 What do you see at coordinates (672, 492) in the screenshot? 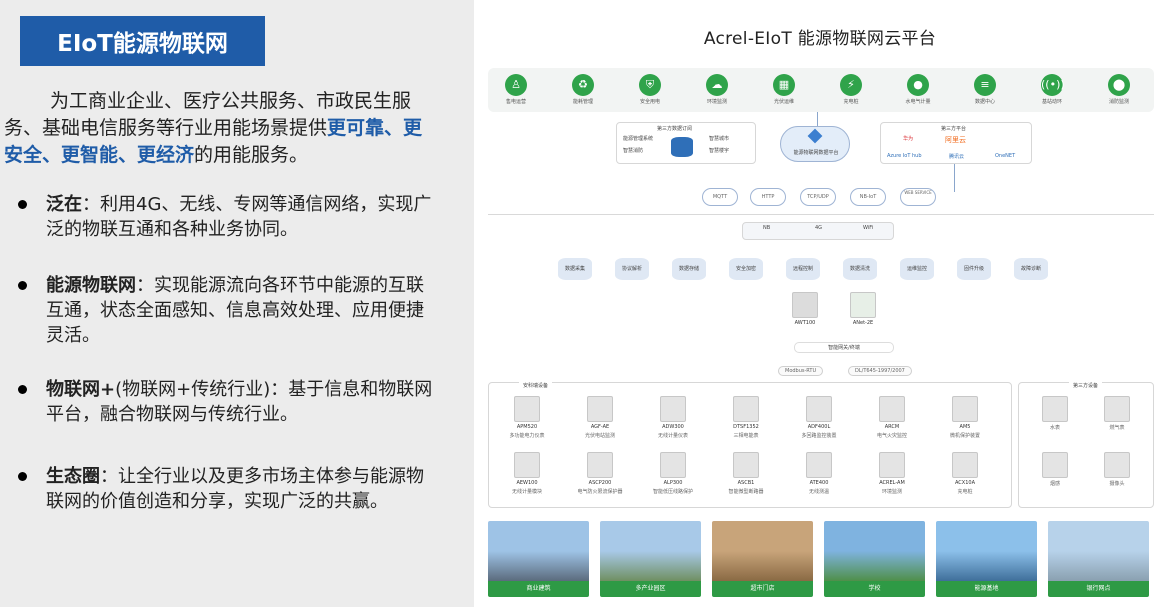
I see `device-desc: 智能低压线路保护` at bounding box center [672, 492].